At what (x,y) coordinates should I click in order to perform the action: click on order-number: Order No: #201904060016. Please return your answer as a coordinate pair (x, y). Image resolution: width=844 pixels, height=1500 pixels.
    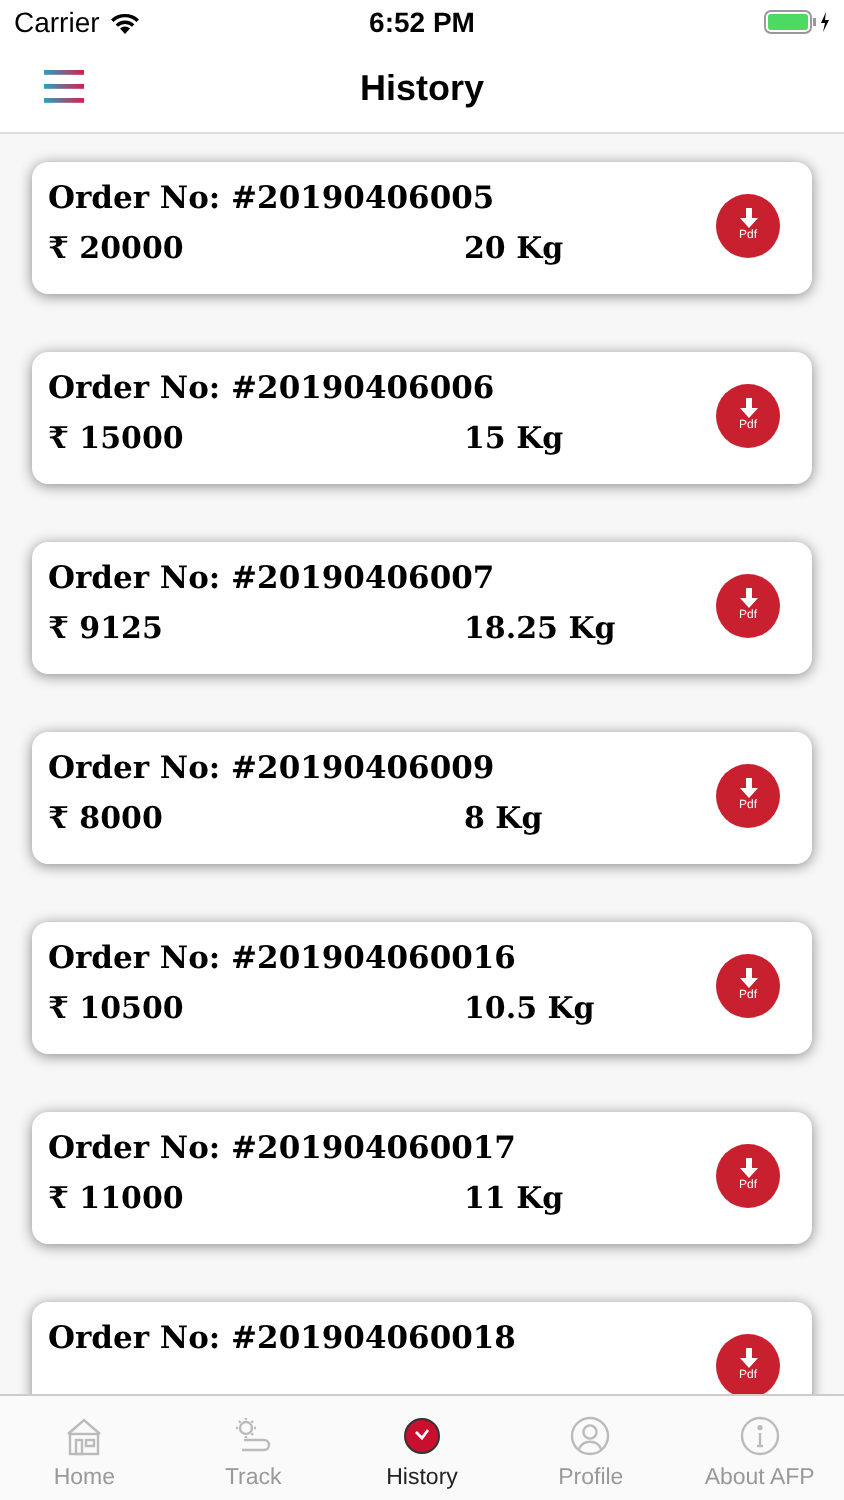
    Looking at the image, I should click on (283, 957).